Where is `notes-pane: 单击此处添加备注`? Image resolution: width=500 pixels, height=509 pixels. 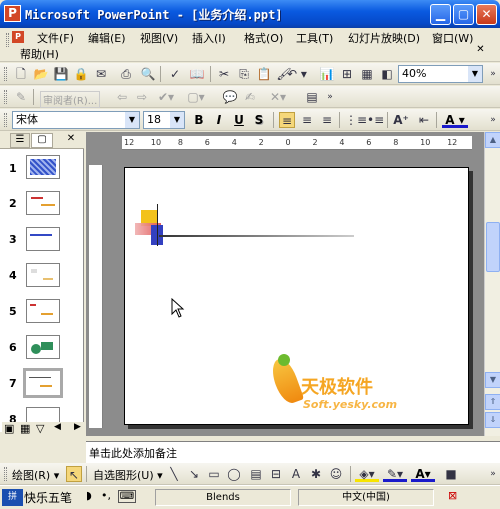 notes-pane: 单击此处添加备注 is located at coordinates (293, 452).